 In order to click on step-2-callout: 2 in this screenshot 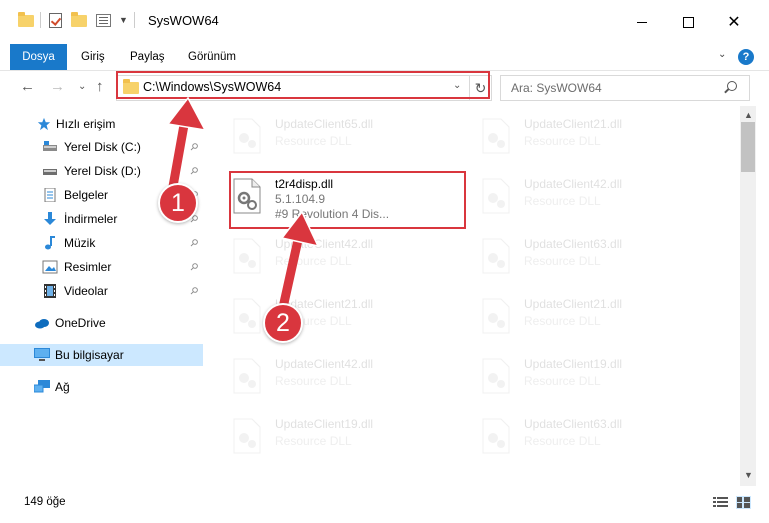, I will do `click(283, 323)`.